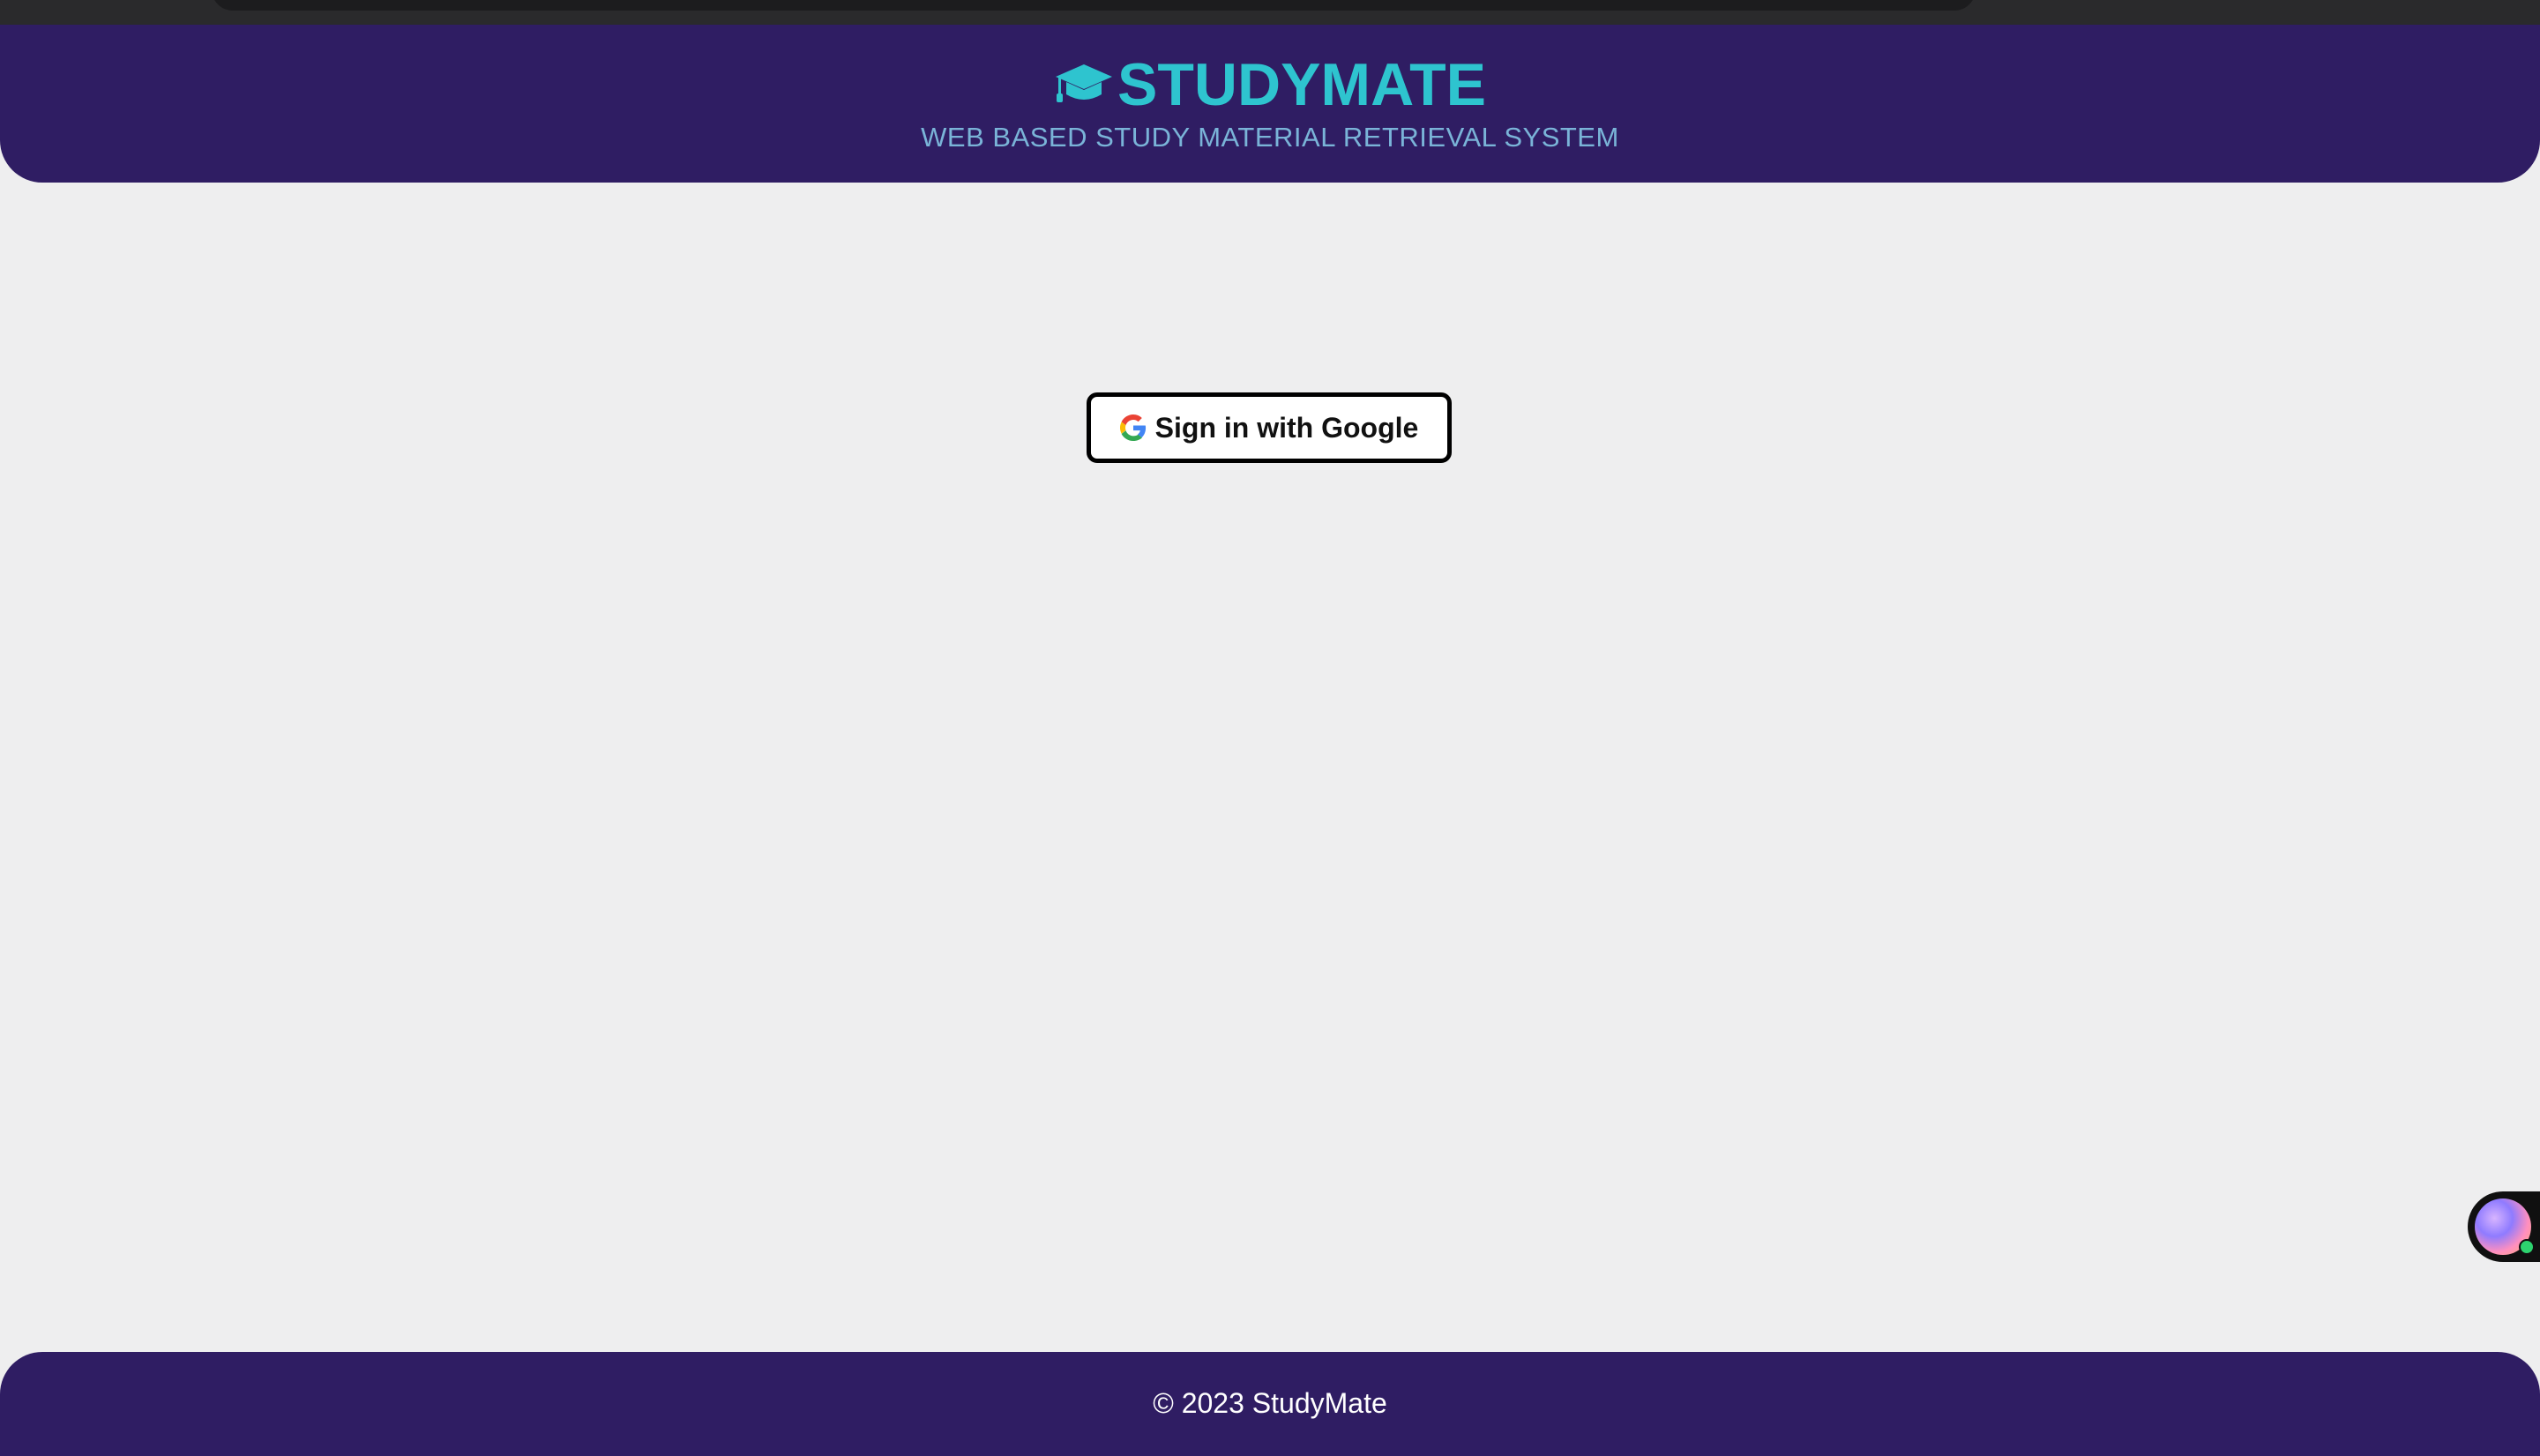 The image size is (2540, 1456). What do you see at coordinates (1270, 12) in the screenshot?
I see `browser-top-bar` at bounding box center [1270, 12].